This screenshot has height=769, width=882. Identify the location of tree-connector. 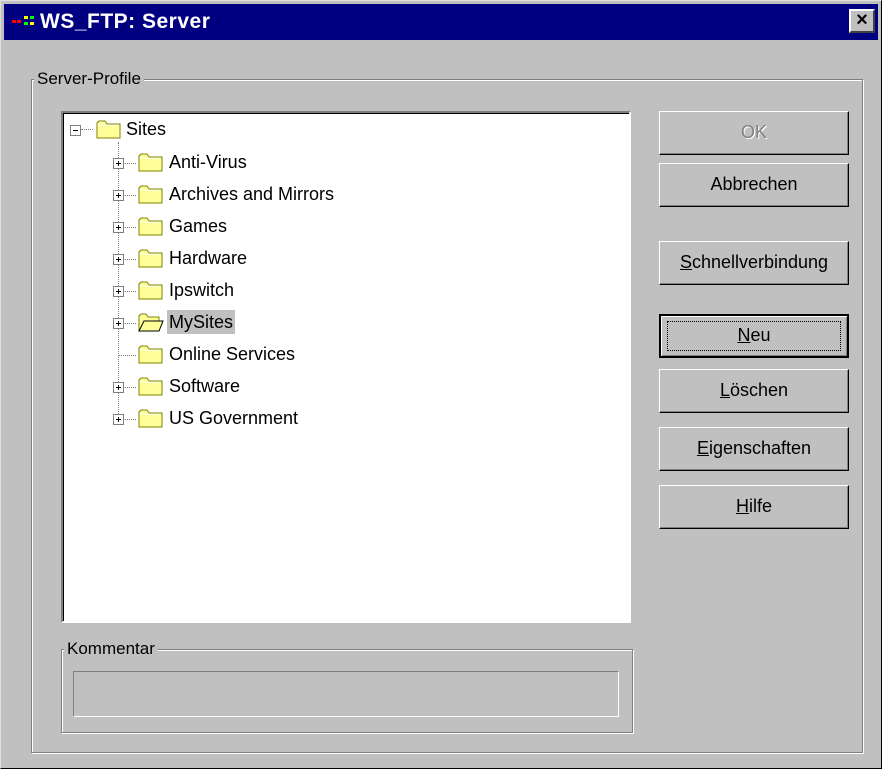
(127, 355).